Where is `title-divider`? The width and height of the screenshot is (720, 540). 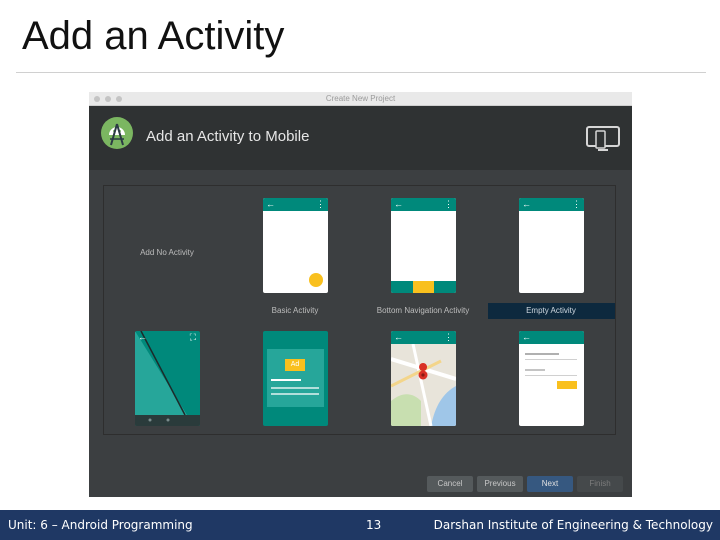 title-divider is located at coordinates (361, 72).